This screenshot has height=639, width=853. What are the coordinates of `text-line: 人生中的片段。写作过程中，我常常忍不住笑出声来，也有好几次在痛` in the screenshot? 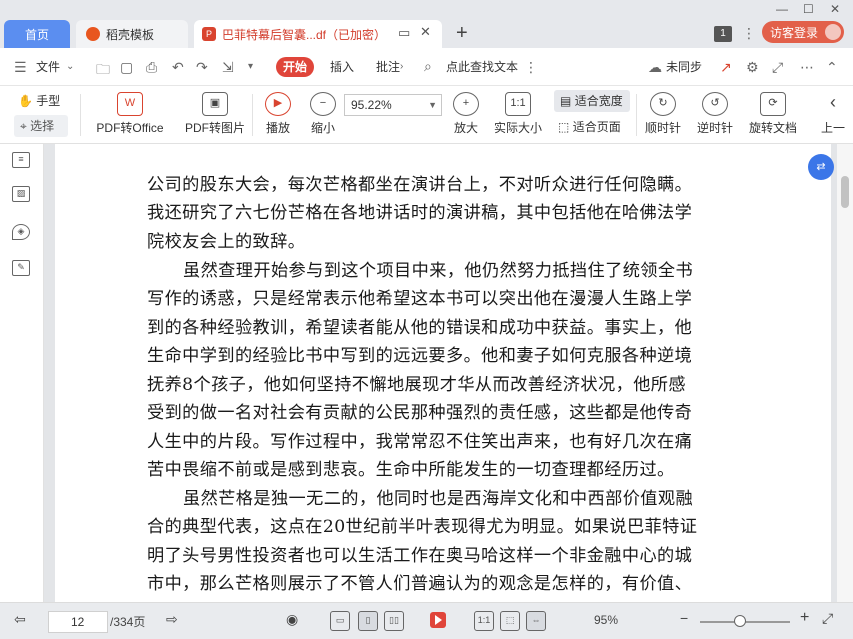 It's located at (420, 442).